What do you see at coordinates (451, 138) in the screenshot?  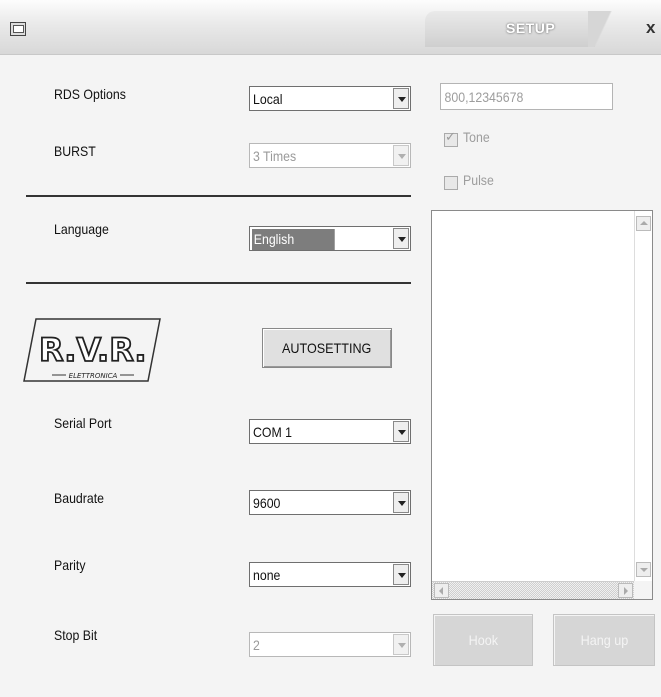 I see `tone-checkbox` at bounding box center [451, 138].